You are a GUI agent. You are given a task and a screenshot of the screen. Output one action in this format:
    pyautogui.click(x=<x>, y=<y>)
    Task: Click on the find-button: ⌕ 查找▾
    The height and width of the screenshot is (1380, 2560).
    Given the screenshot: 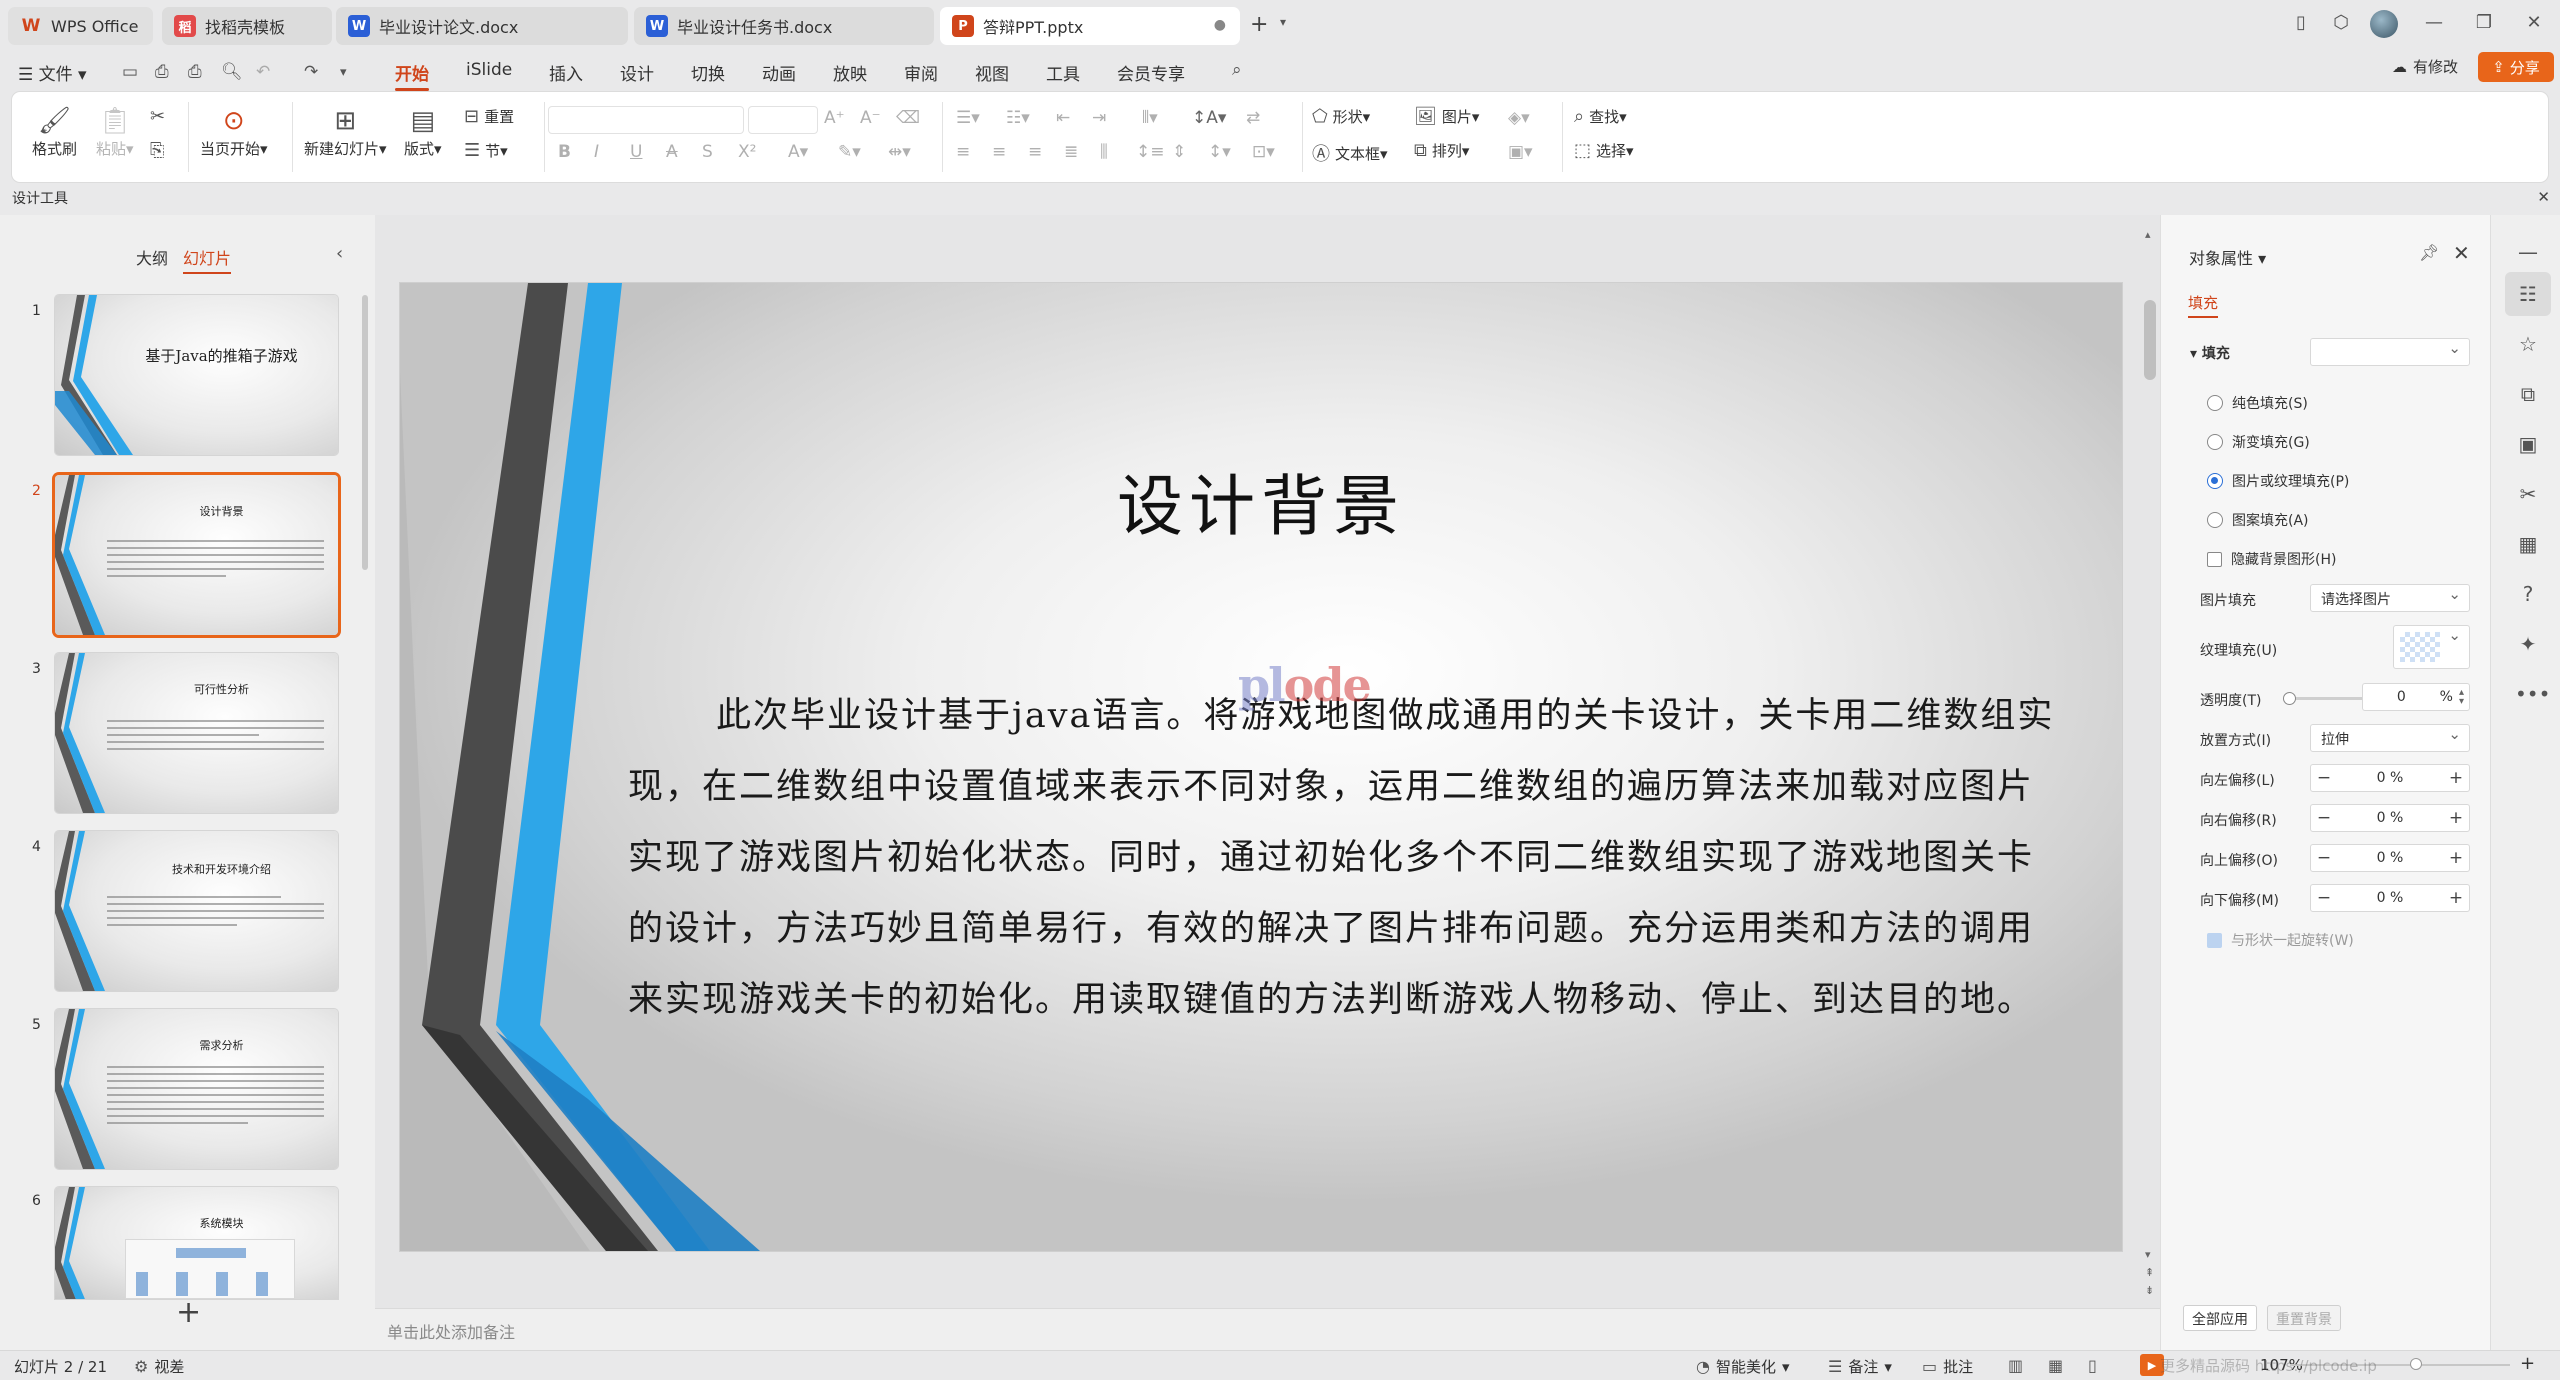 What is the action you would take?
    pyautogui.click(x=1600, y=116)
    